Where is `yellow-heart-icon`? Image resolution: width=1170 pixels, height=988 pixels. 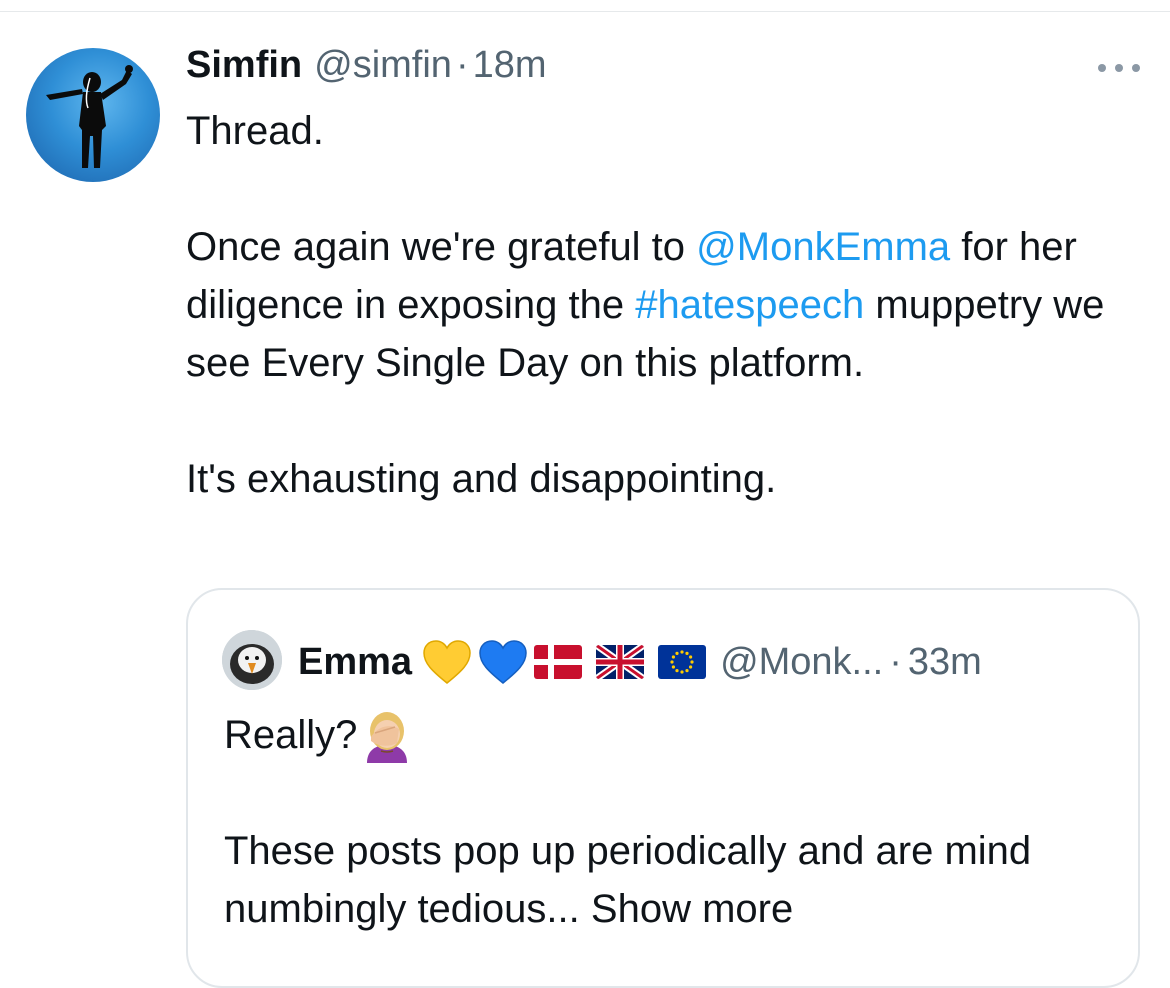 yellow-heart-icon is located at coordinates (447, 662).